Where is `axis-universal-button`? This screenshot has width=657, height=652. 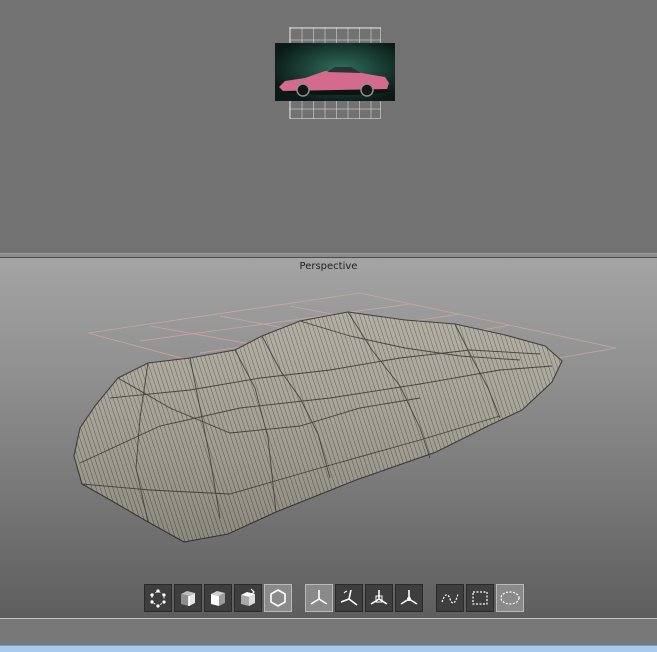 axis-universal-button is located at coordinates (409, 598).